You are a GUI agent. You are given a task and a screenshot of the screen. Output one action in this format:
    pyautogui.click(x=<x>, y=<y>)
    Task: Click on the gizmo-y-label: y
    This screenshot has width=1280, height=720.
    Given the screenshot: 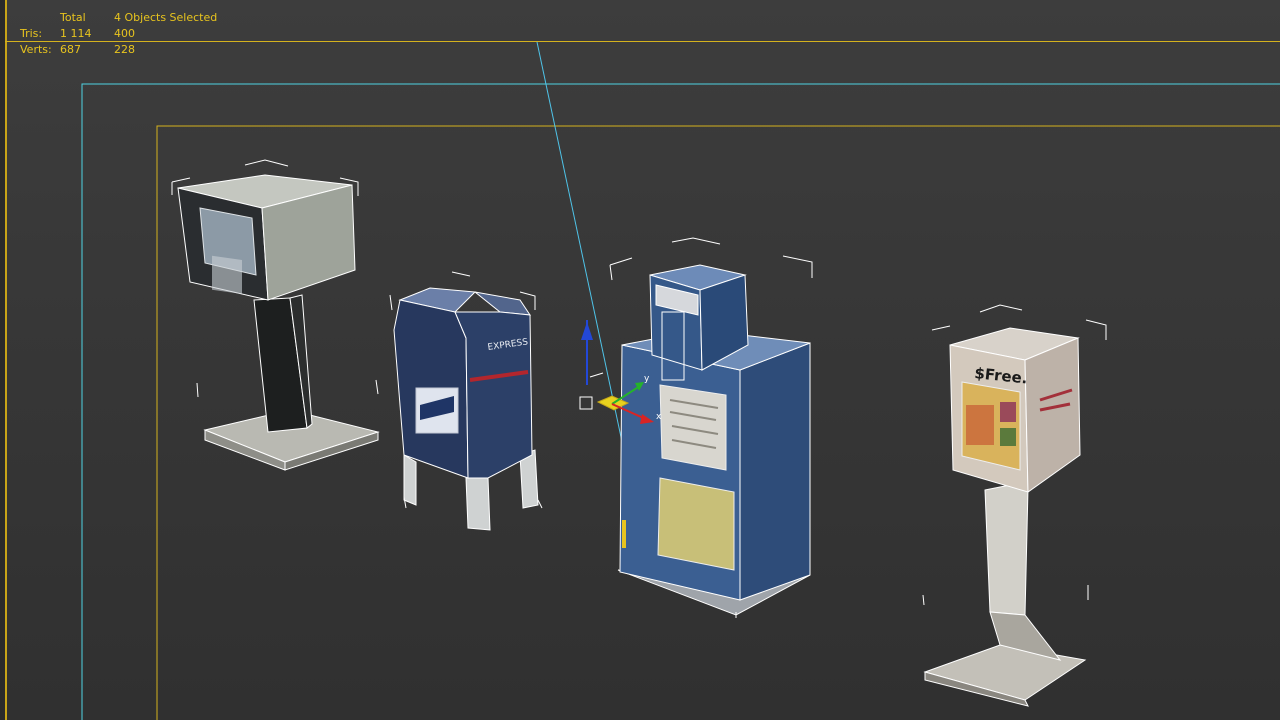 What is the action you would take?
    pyautogui.click(x=647, y=379)
    